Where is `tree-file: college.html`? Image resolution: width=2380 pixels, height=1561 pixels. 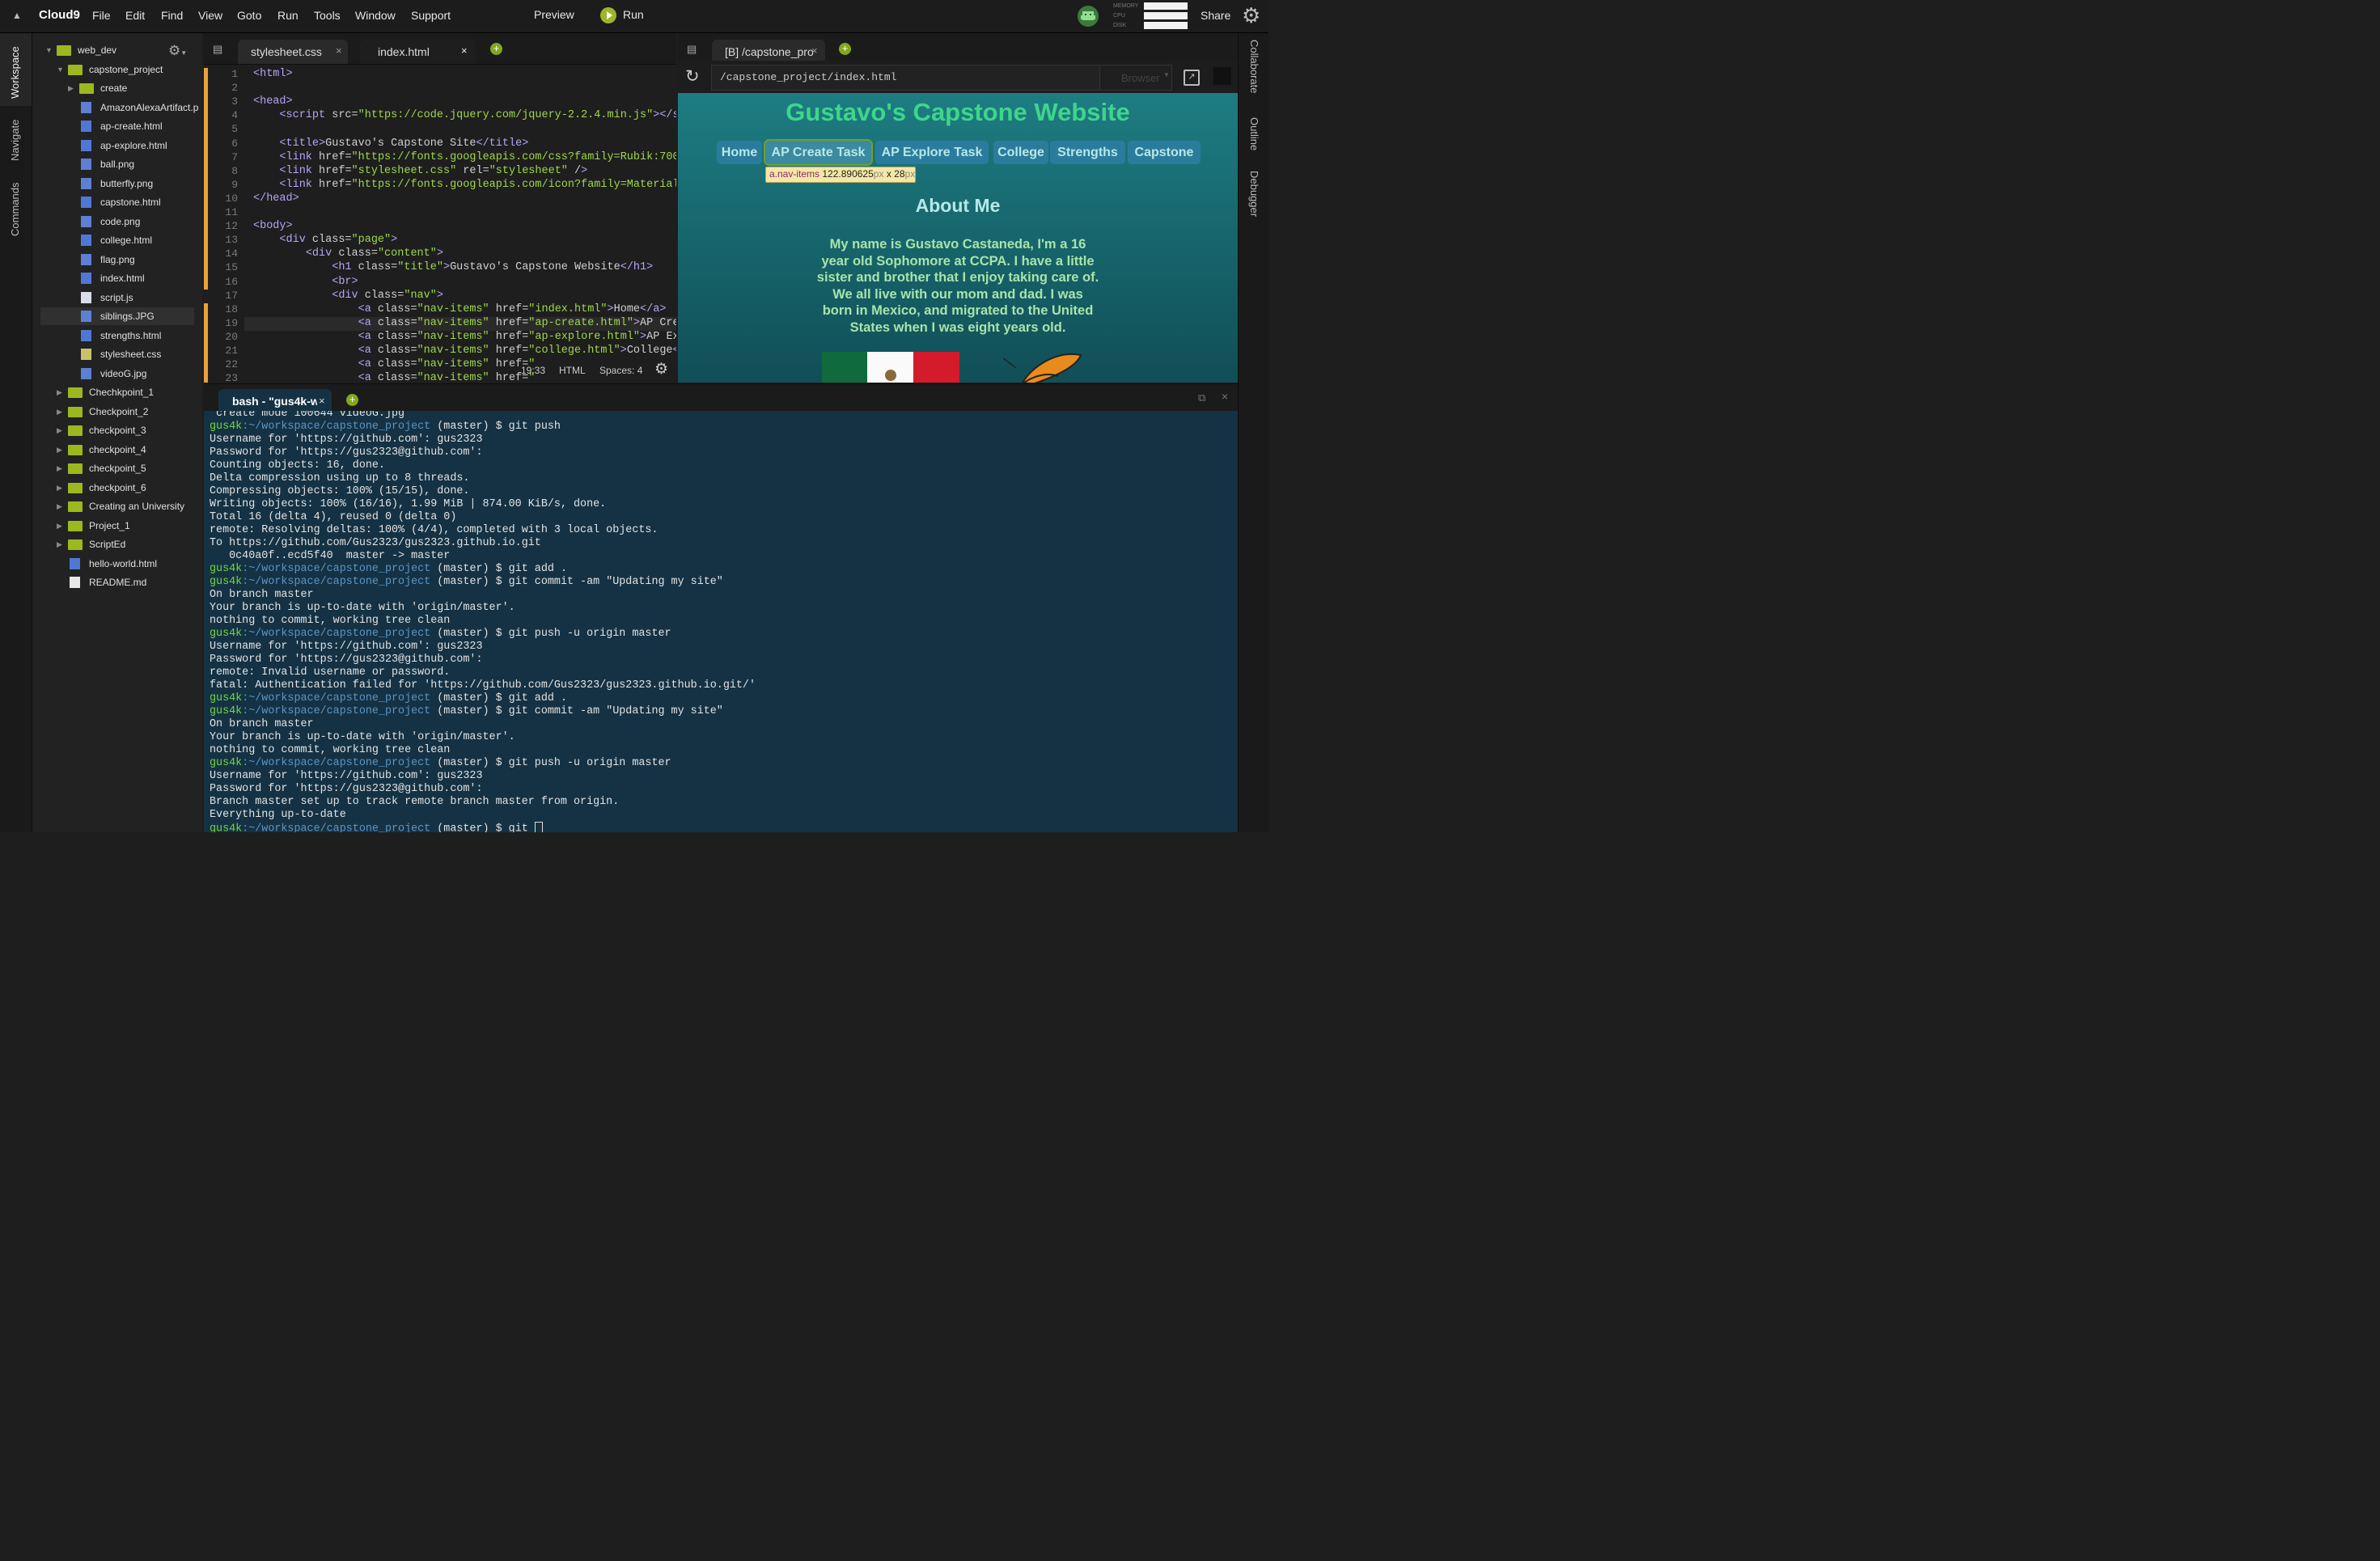
tree-file: college.html is located at coordinates (117, 240).